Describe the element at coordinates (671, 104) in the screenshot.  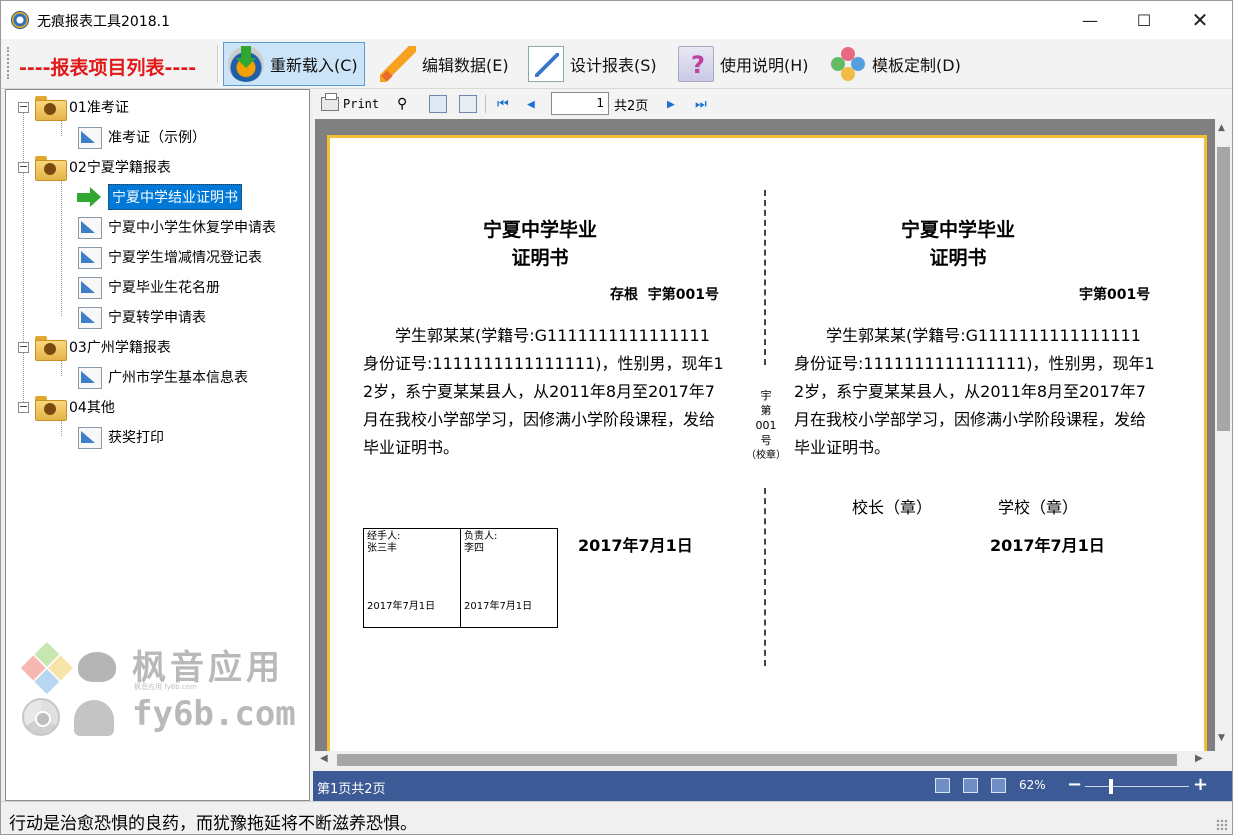
I see `next-page-button: ▶` at that location.